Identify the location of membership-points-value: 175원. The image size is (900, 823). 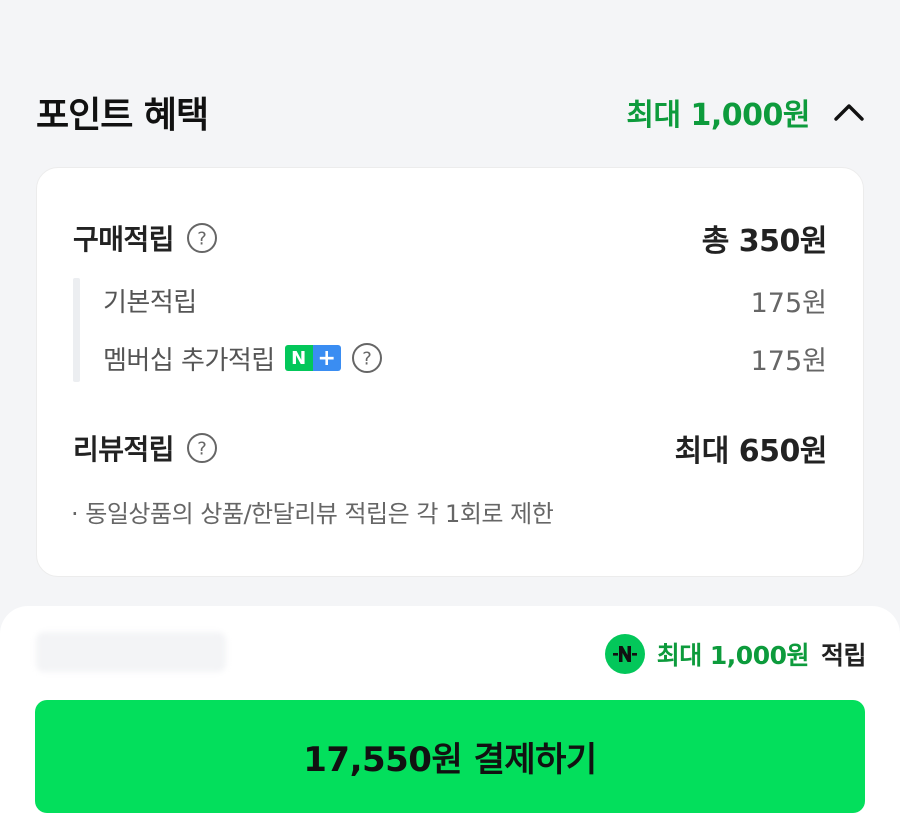
(788, 361).